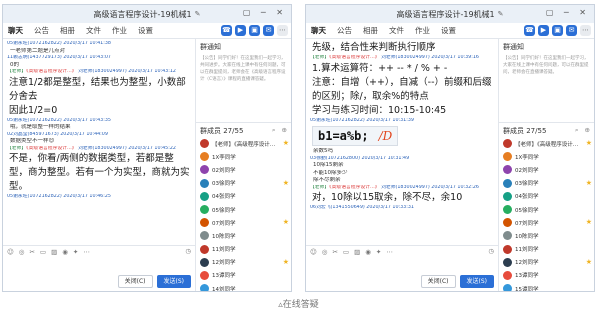  What do you see at coordinates (546, 130) in the screenshot?
I see `members-header: 群成员 27/55 ⌕ ⊕` at bounding box center [546, 130].